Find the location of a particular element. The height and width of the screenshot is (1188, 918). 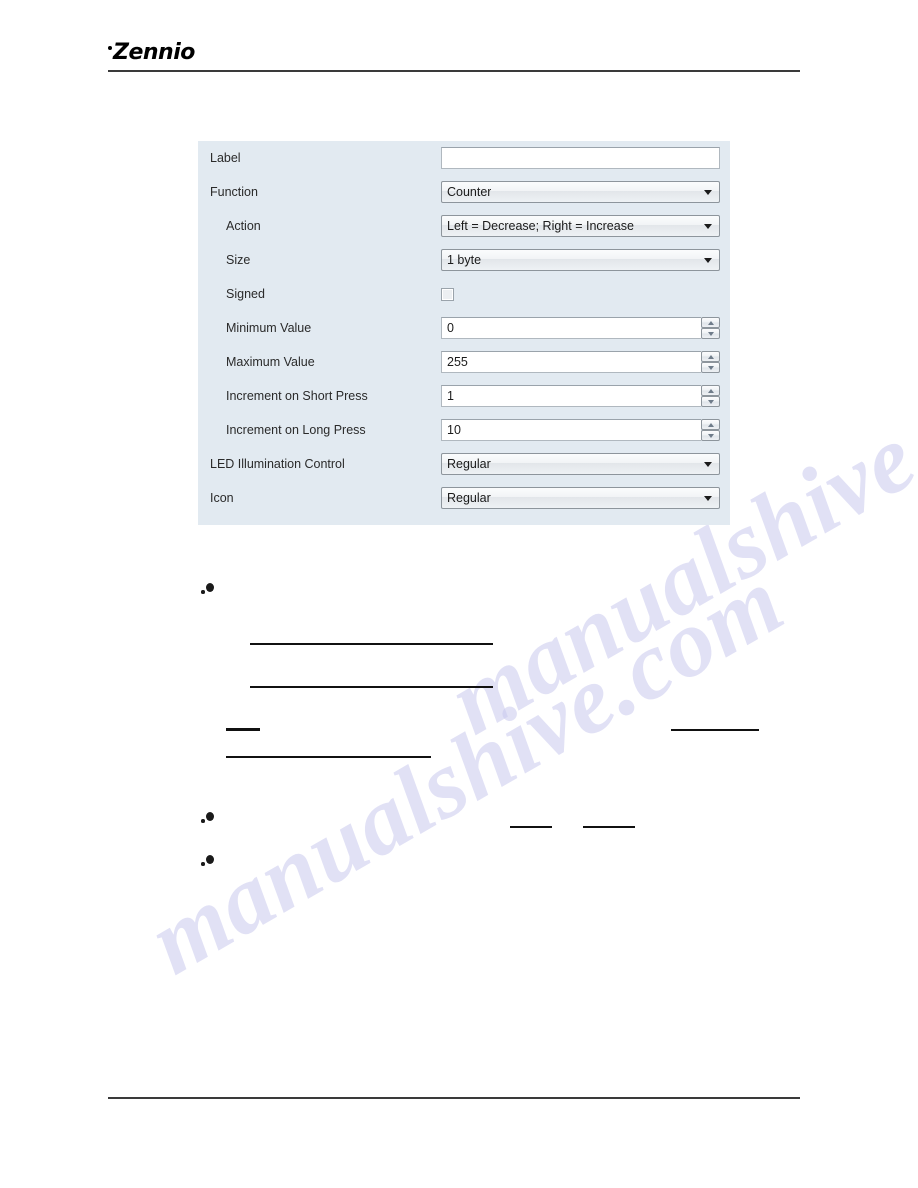

param-control-area: Left = Decrease; Right = Increase is located at coordinates (583, 226).